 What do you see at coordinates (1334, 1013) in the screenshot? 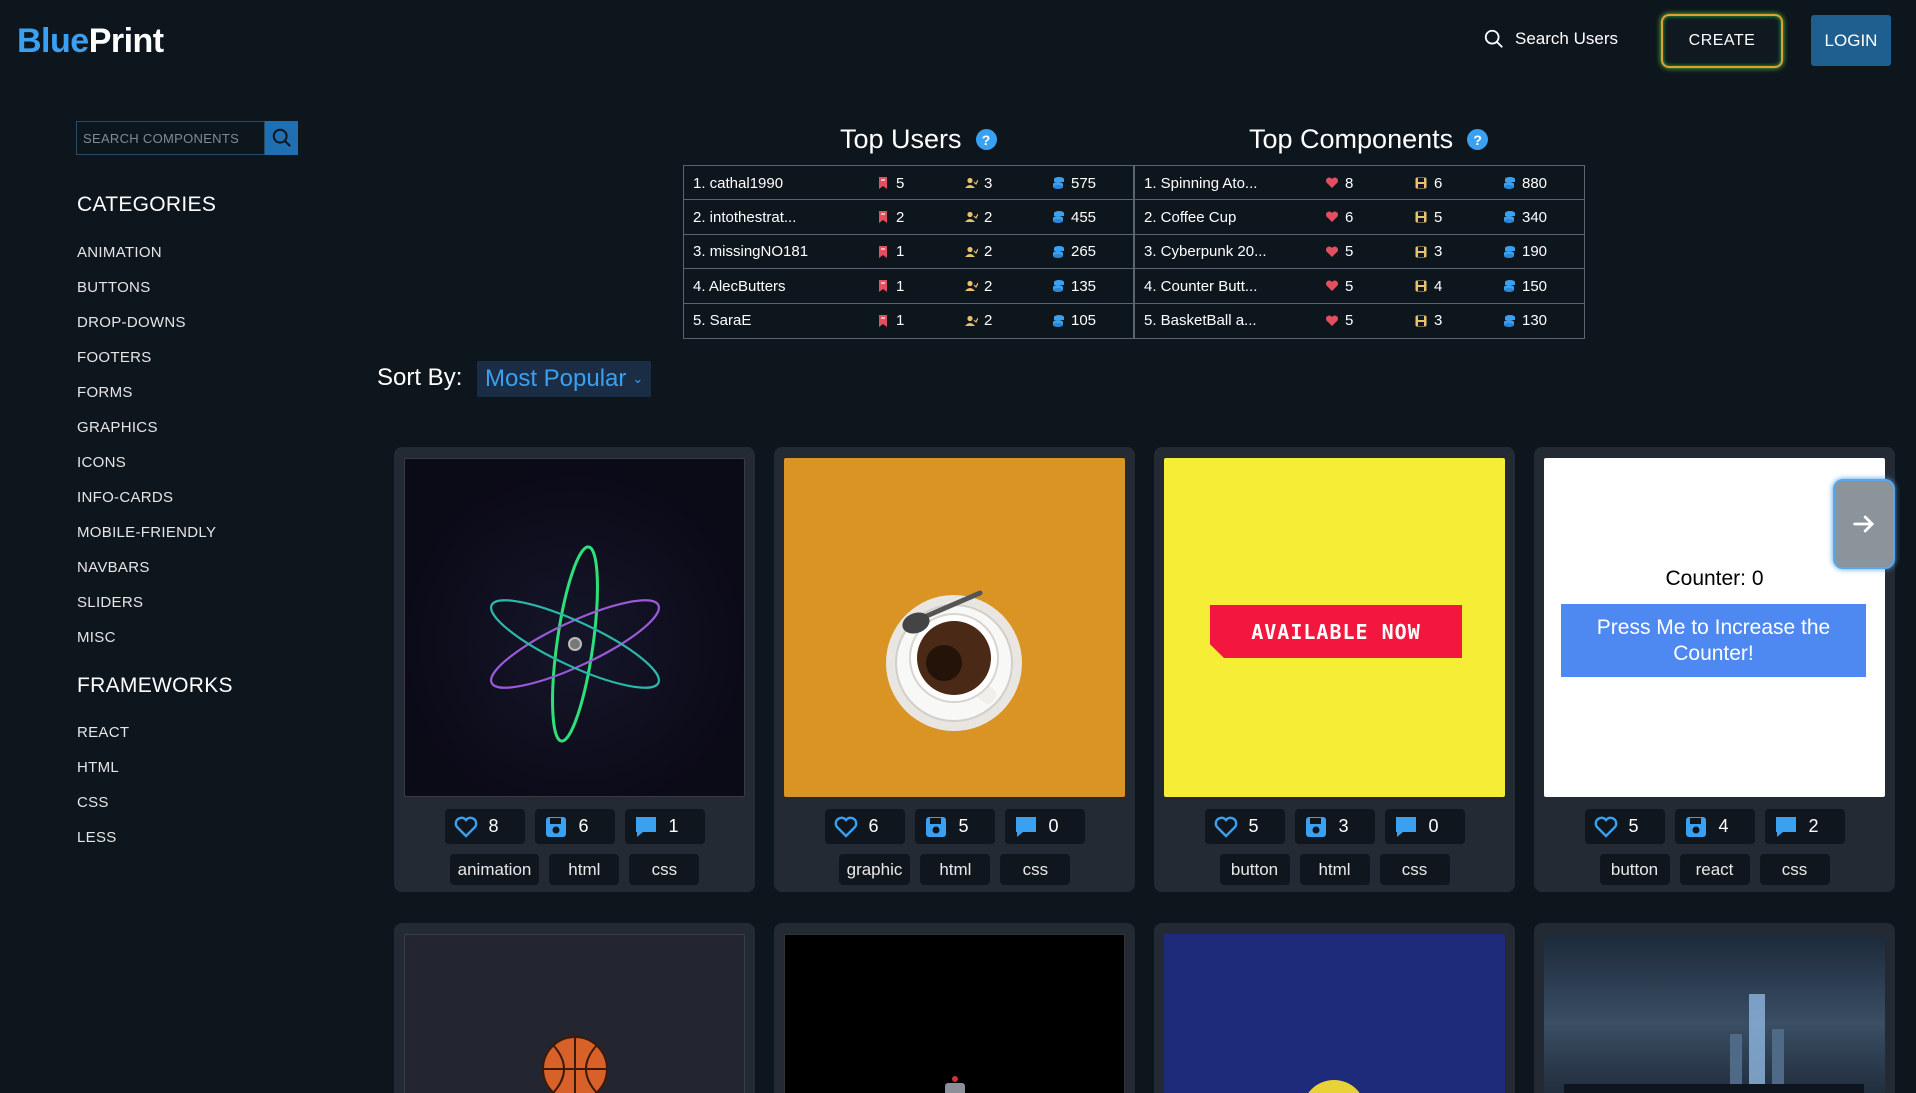
I see `card-preview-emoji` at bounding box center [1334, 1013].